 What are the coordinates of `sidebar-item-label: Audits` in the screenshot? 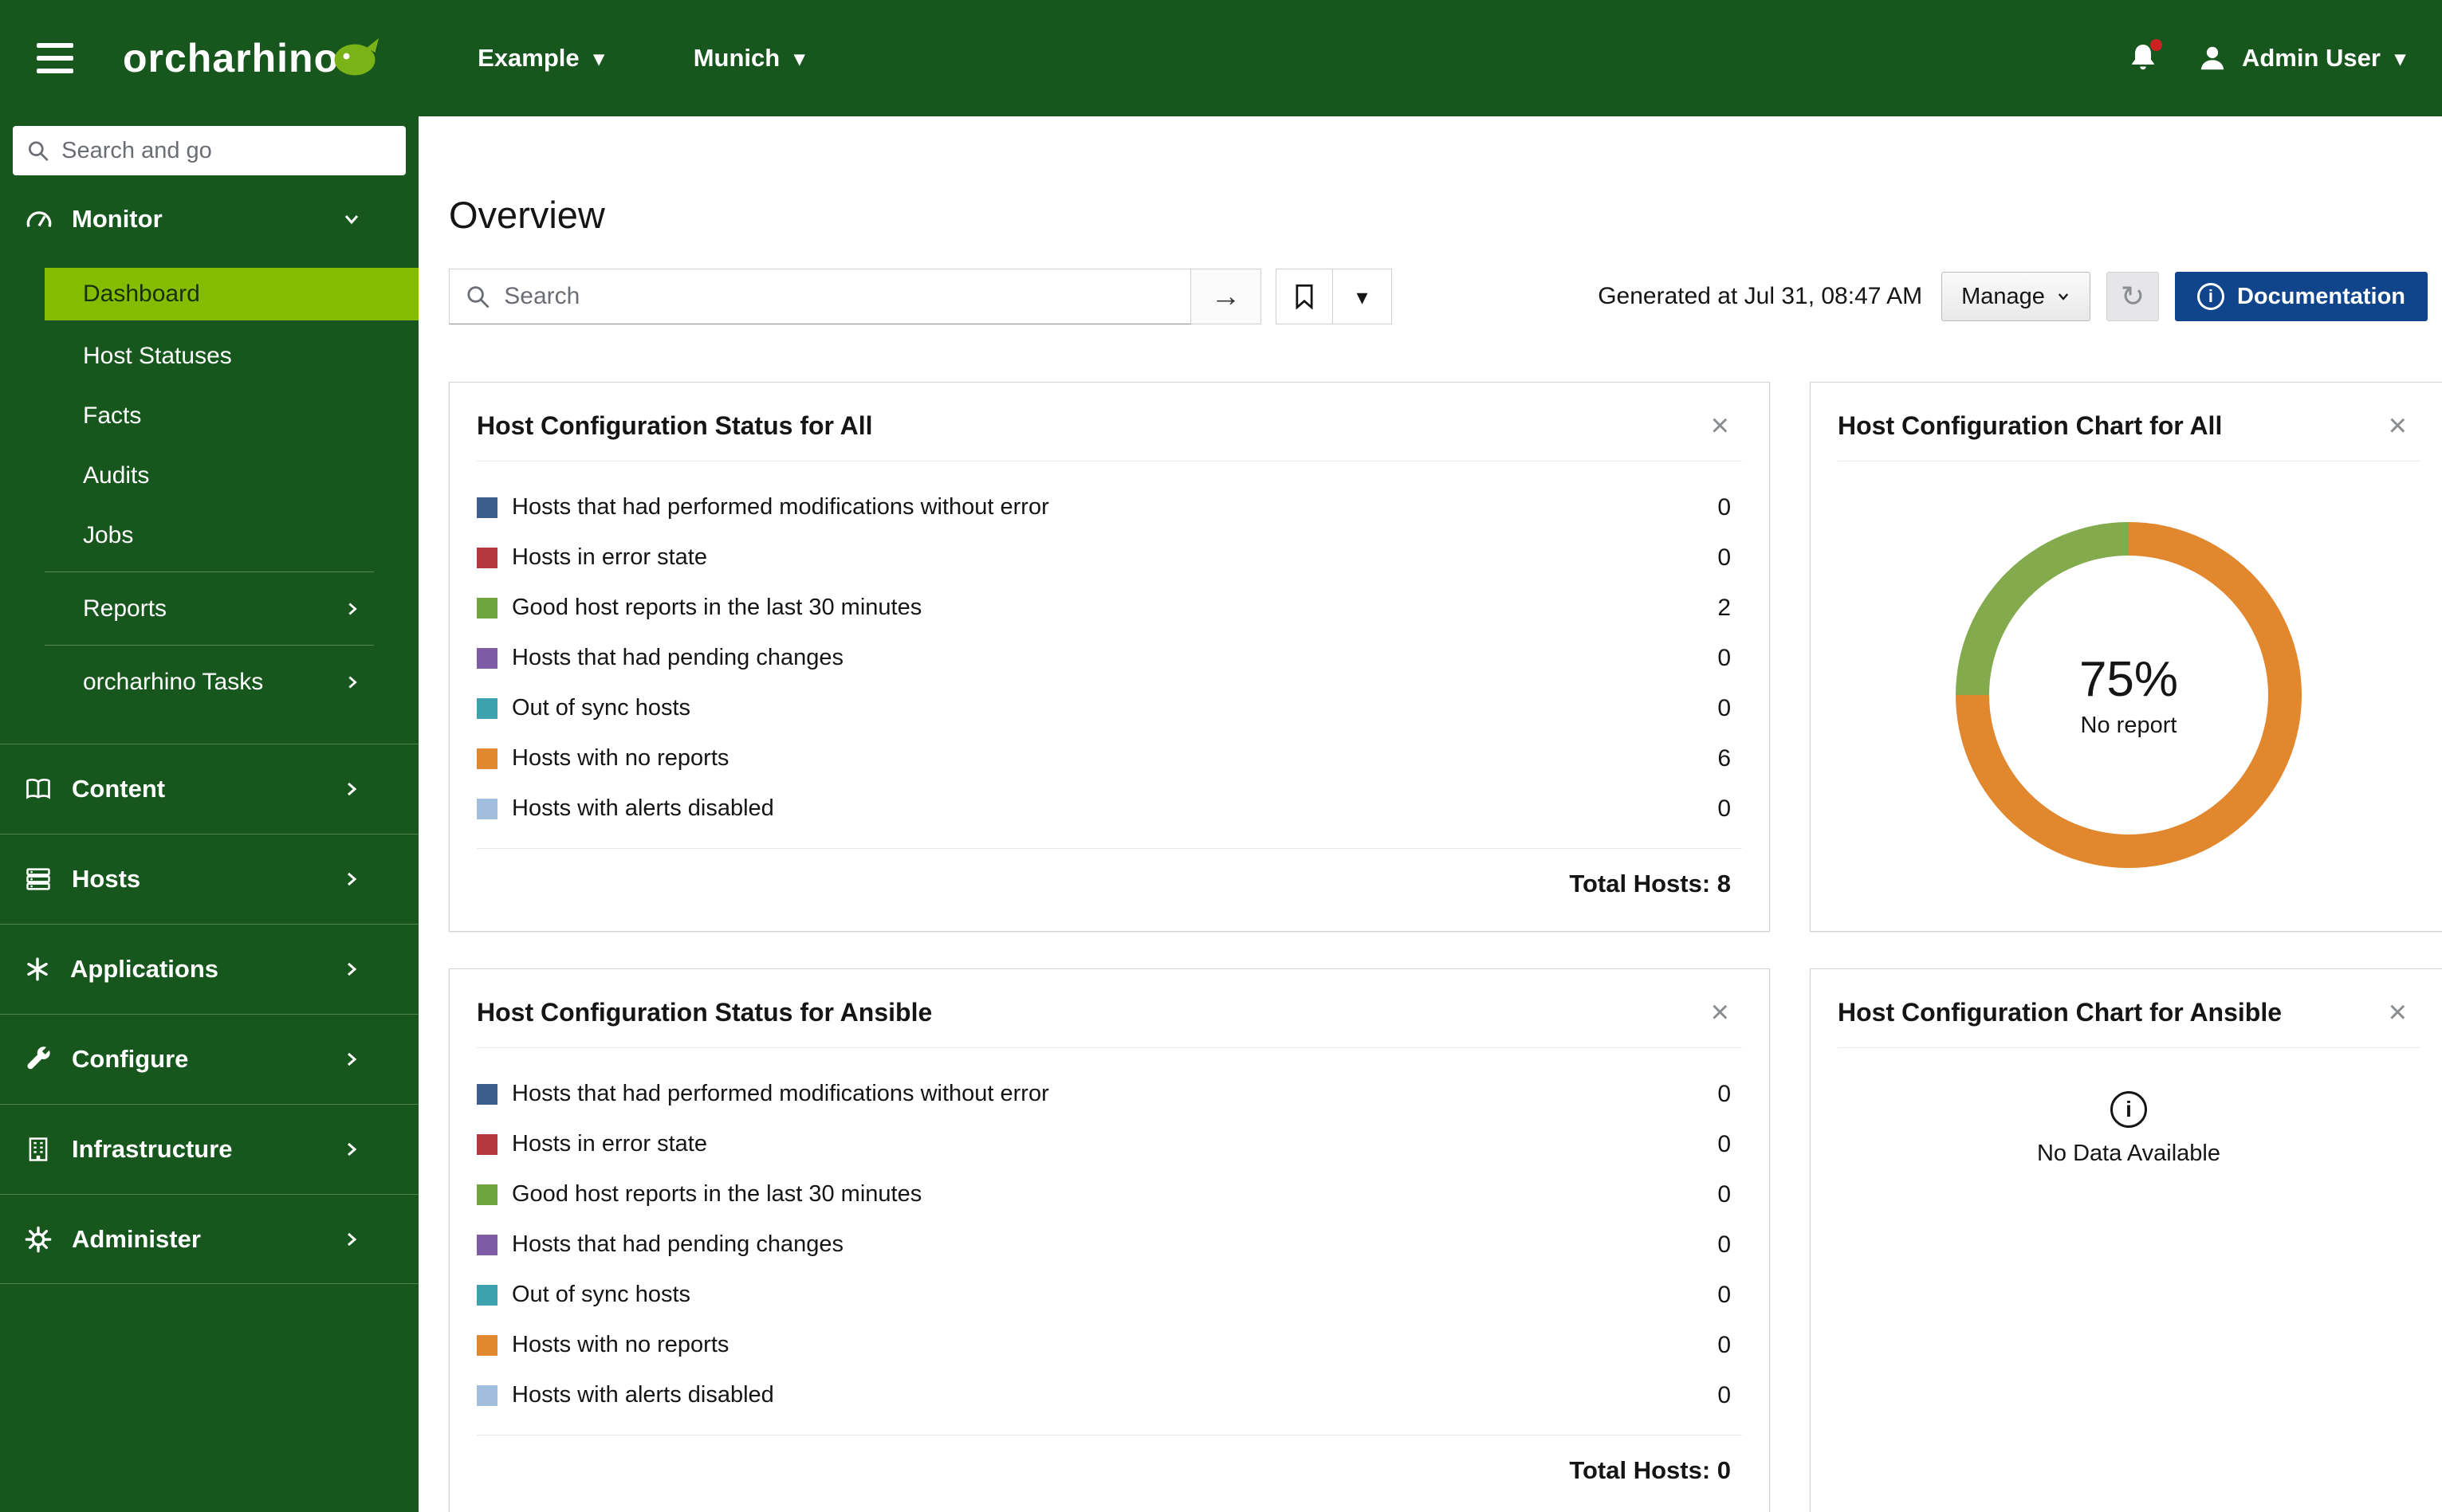 It's located at (116, 475).